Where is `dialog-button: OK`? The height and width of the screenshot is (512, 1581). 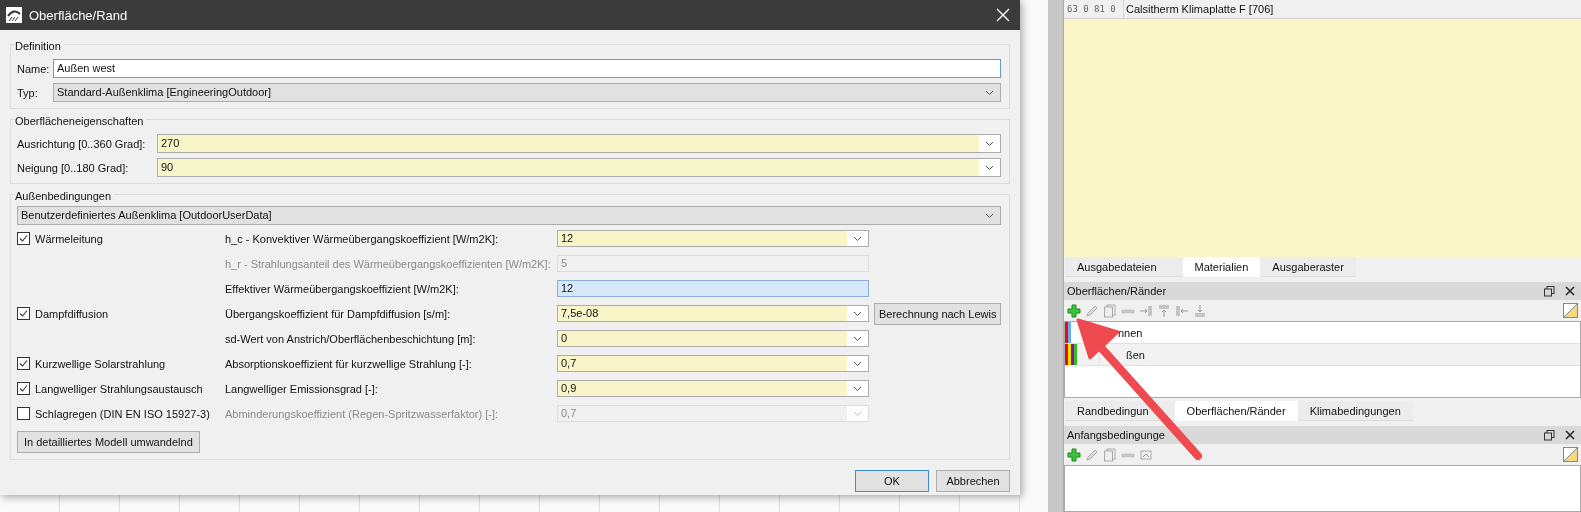 dialog-button: OK is located at coordinates (892, 481).